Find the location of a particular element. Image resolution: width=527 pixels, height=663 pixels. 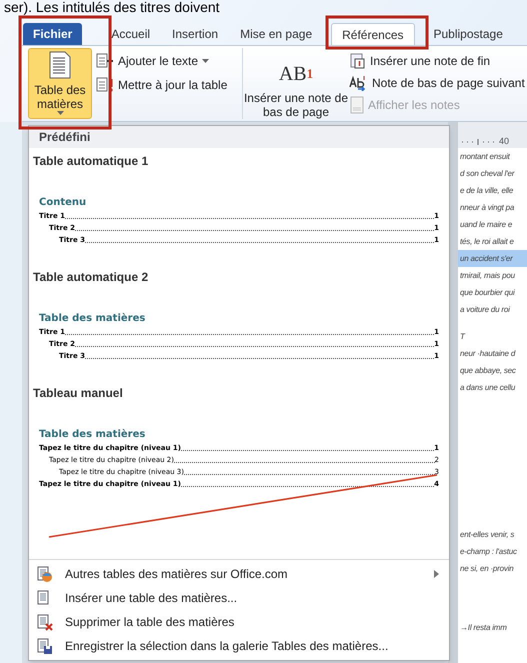

gallery-title: Tableau manuel is located at coordinates (78, 393).